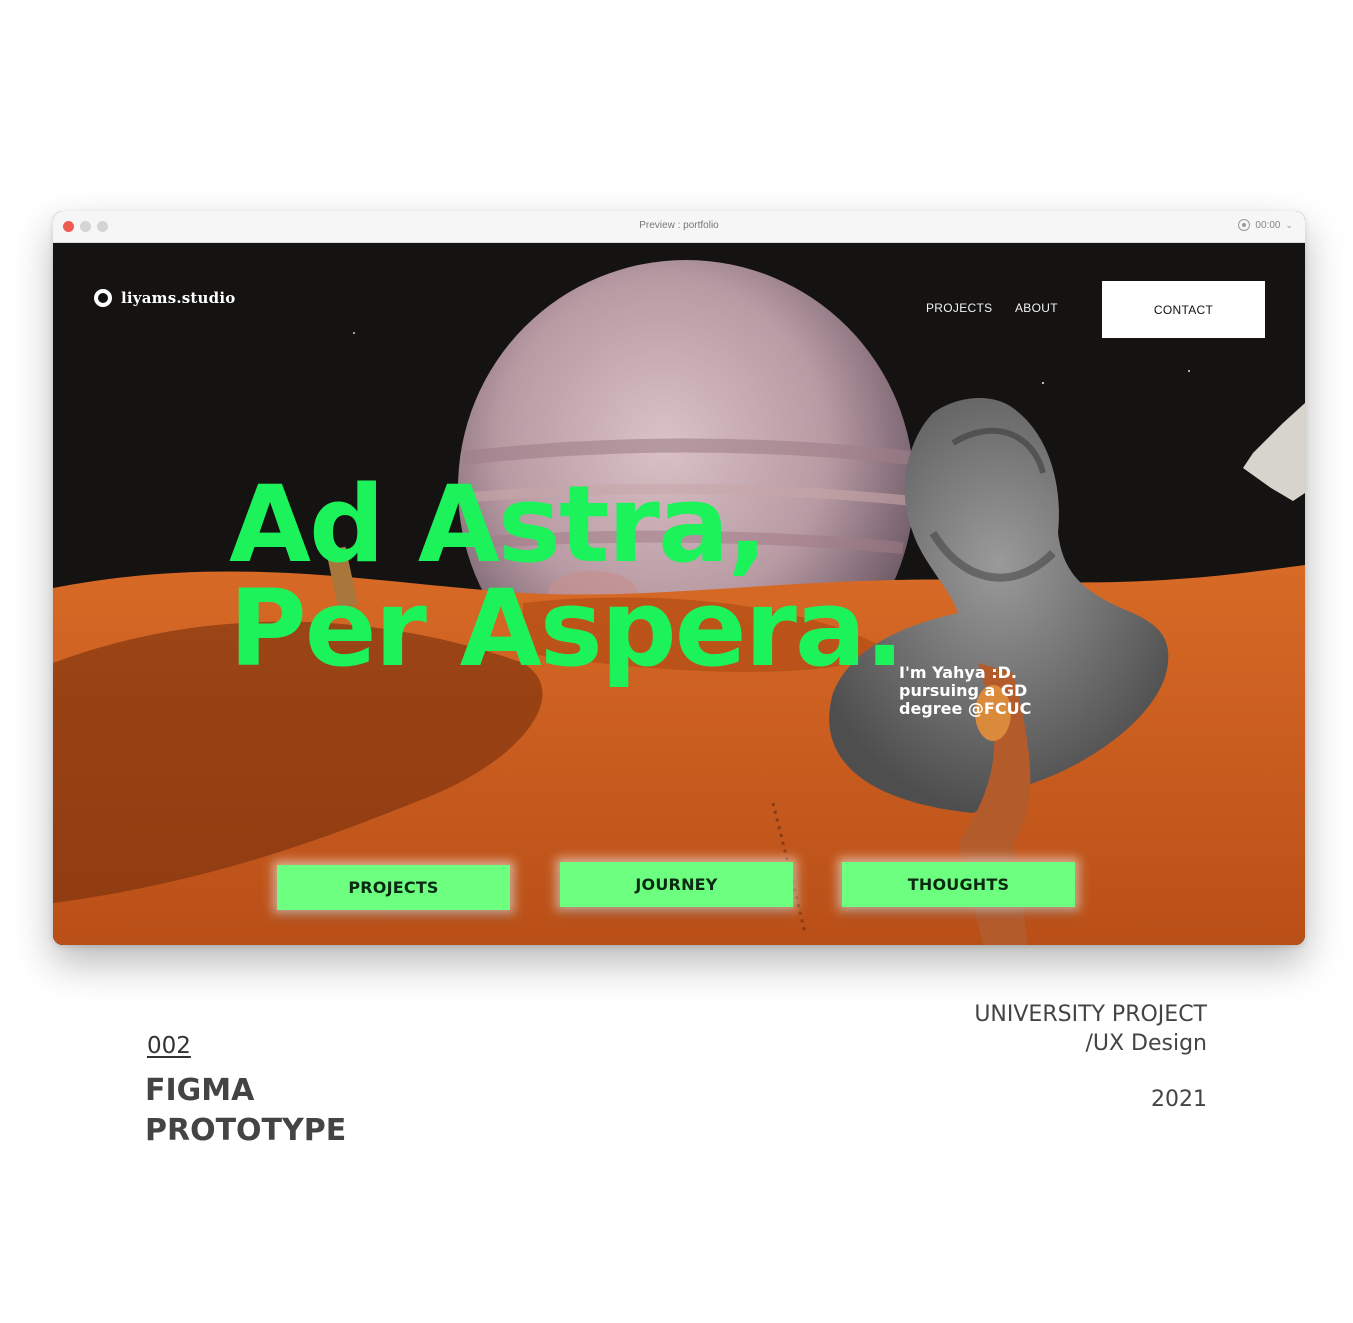 The width and height of the screenshot is (1353, 1323). I want to click on window-title: Preview : portfolio, so click(679, 225).